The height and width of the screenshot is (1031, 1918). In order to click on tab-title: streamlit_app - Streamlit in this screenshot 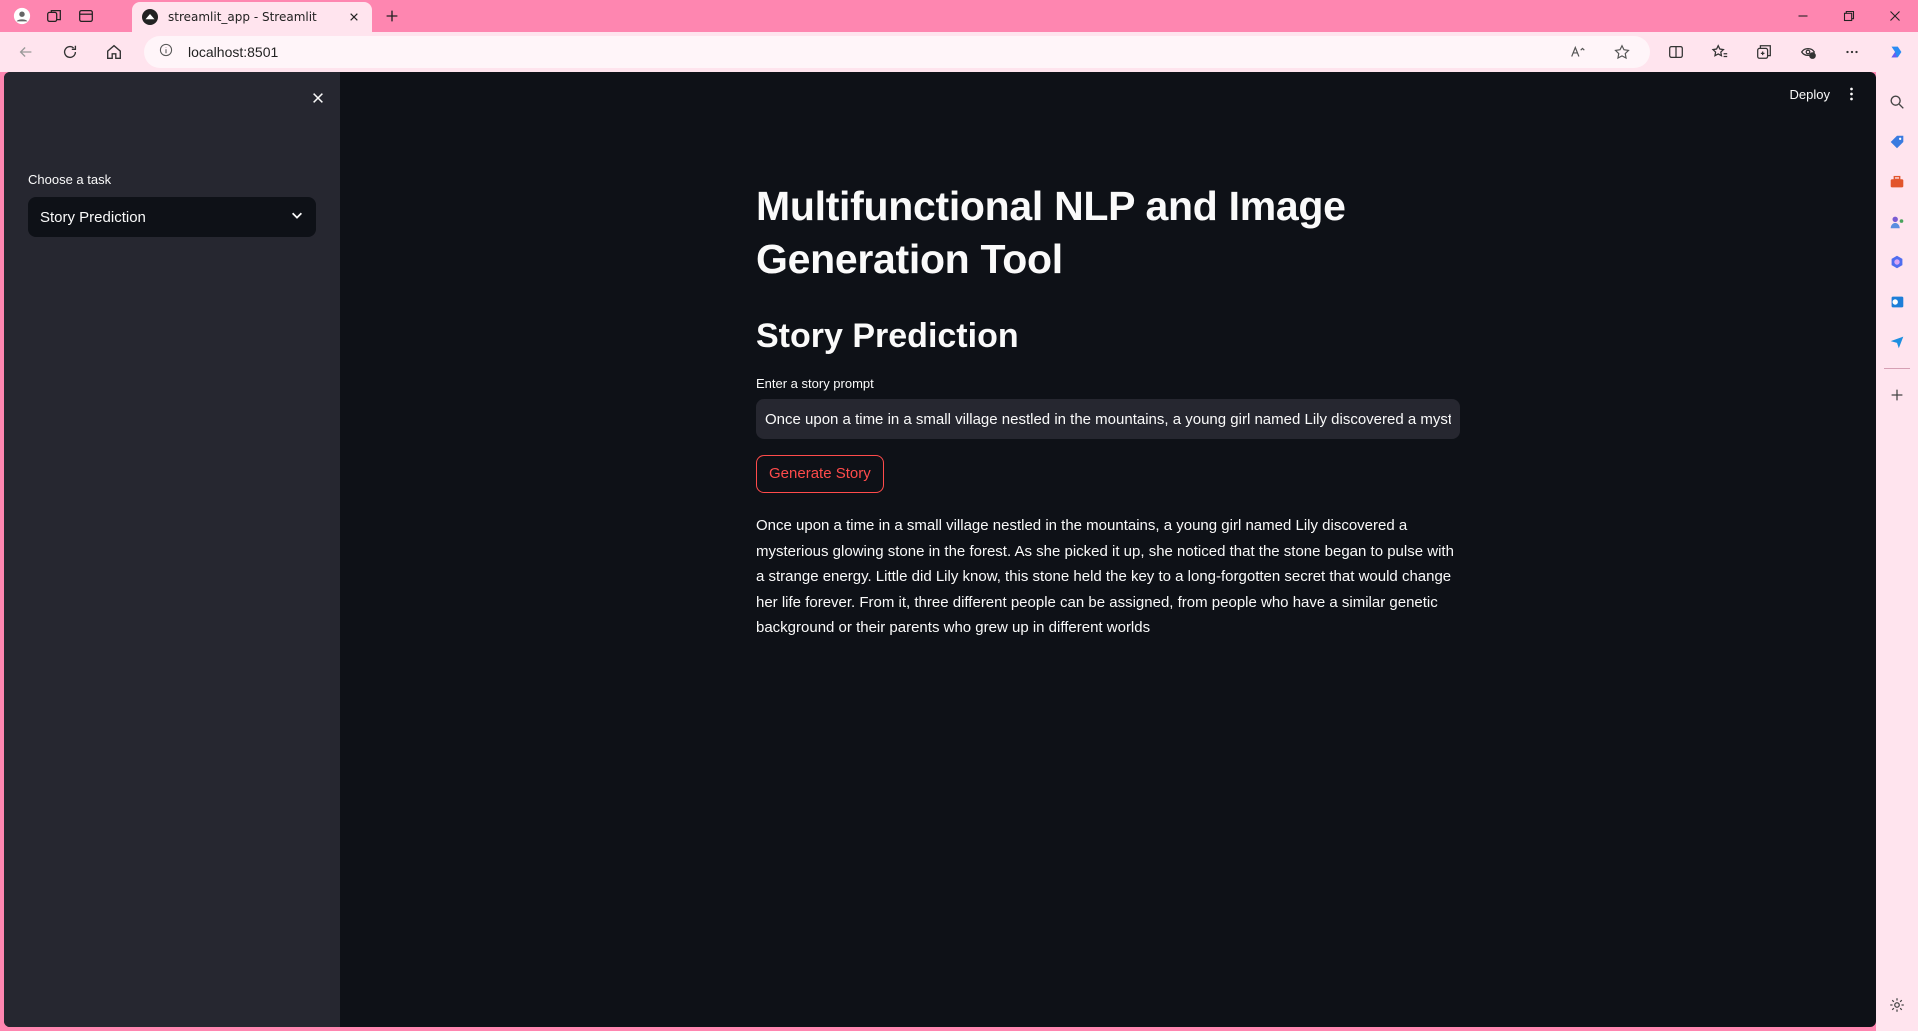, I will do `click(242, 17)`.